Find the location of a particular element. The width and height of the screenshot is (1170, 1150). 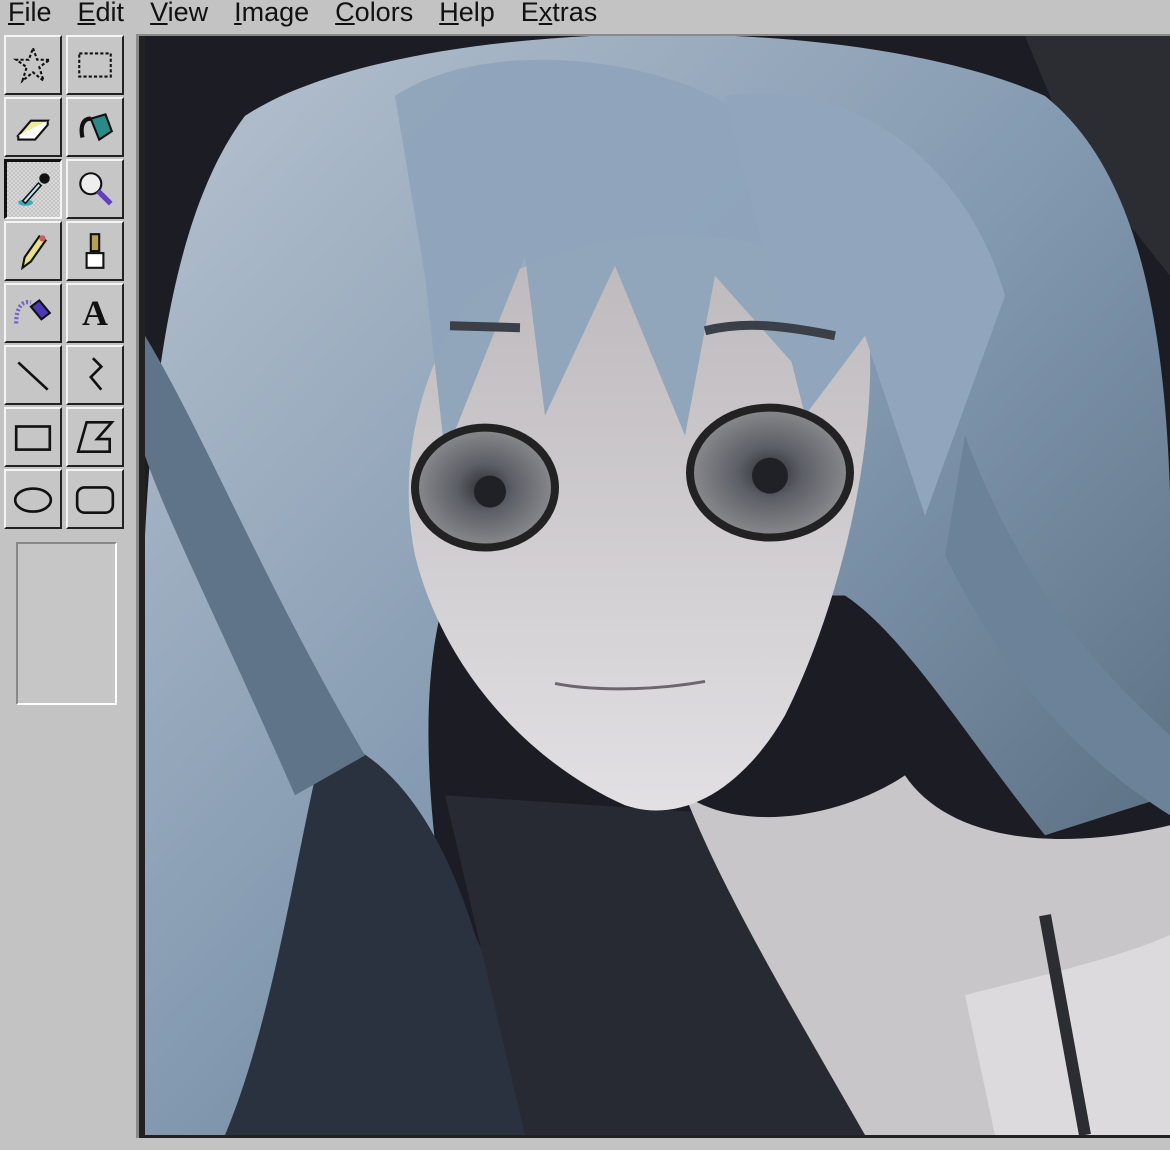

menu-help: Help is located at coordinates (467, 14).